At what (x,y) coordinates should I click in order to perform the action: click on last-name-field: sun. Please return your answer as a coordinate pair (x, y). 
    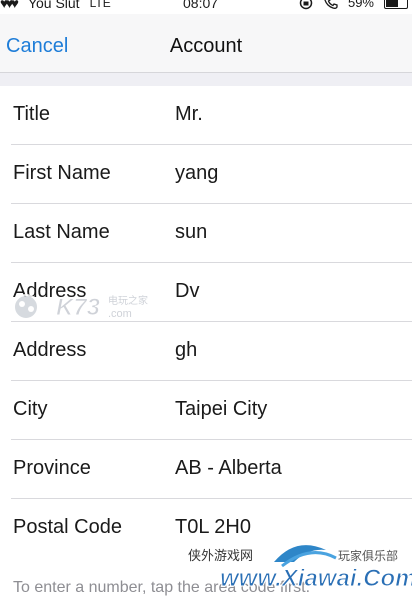
    Looking at the image, I should click on (290, 232).